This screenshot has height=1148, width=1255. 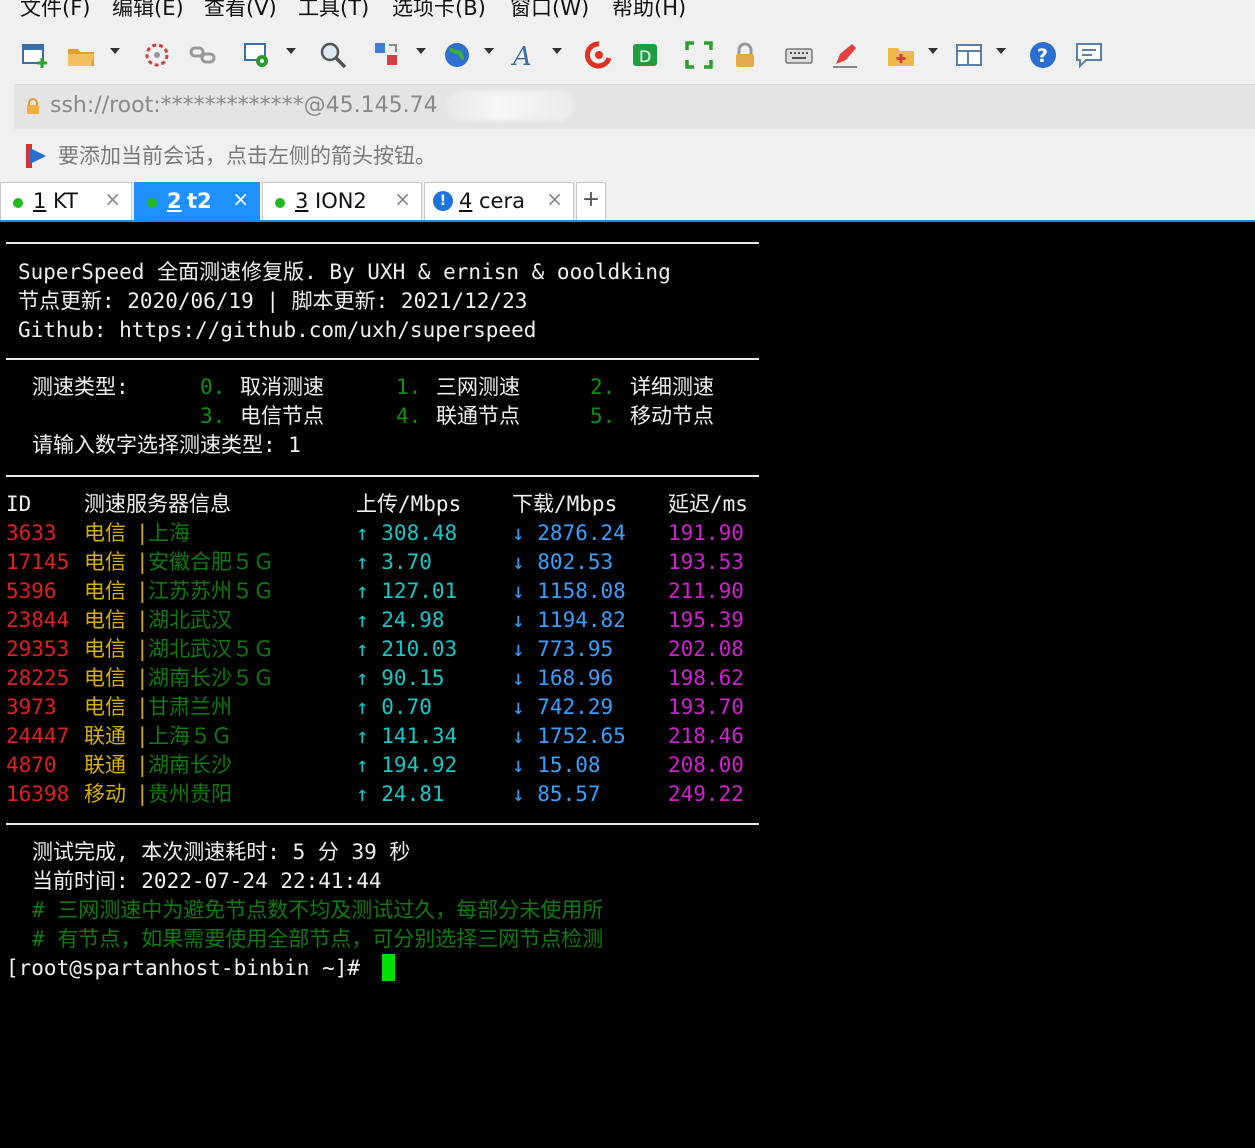 I want to click on row-download: ↓ 85.57, so click(x=556, y=794).